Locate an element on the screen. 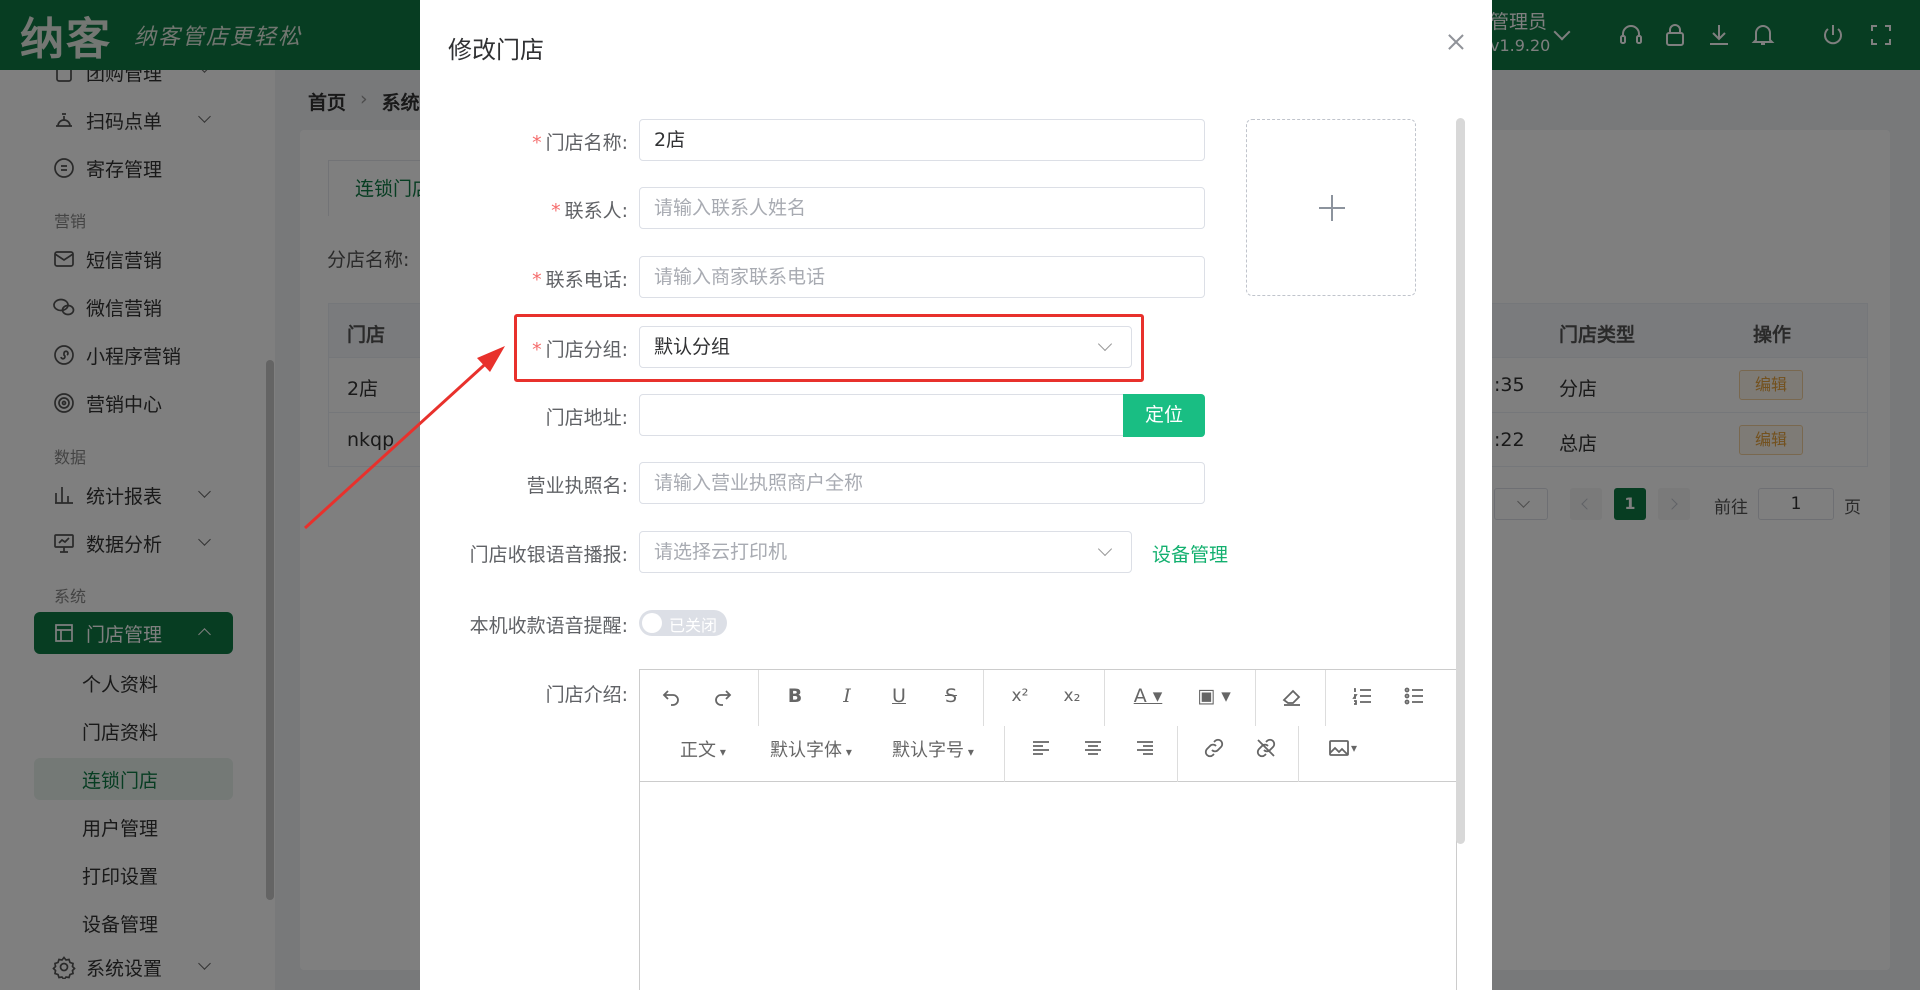 This screenshot has width=1920, height=990. subscript-icon: x₂ is located at coordinates (1072, 696).